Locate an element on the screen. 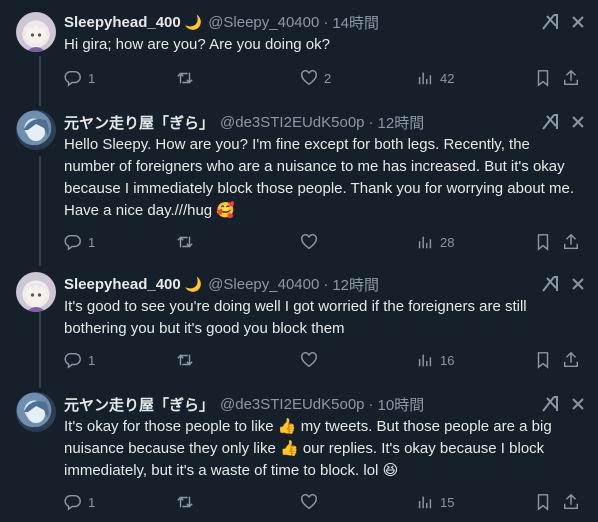  views-count: 16 is located at coordinates (447, 360).